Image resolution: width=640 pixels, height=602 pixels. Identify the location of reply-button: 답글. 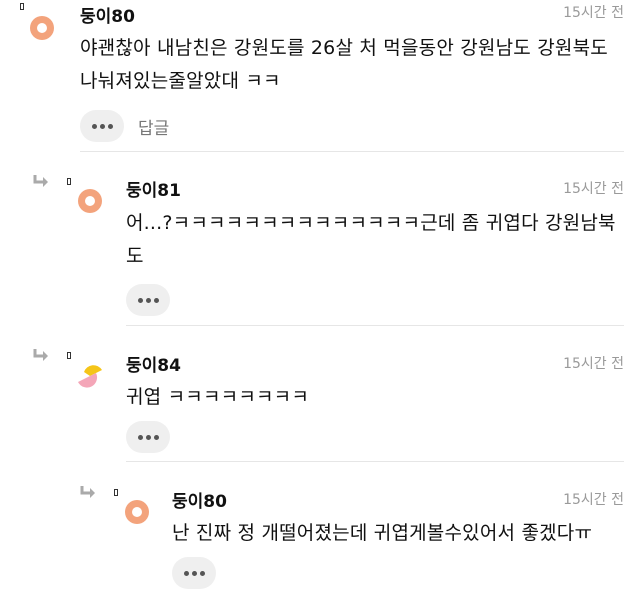
(153, 126).